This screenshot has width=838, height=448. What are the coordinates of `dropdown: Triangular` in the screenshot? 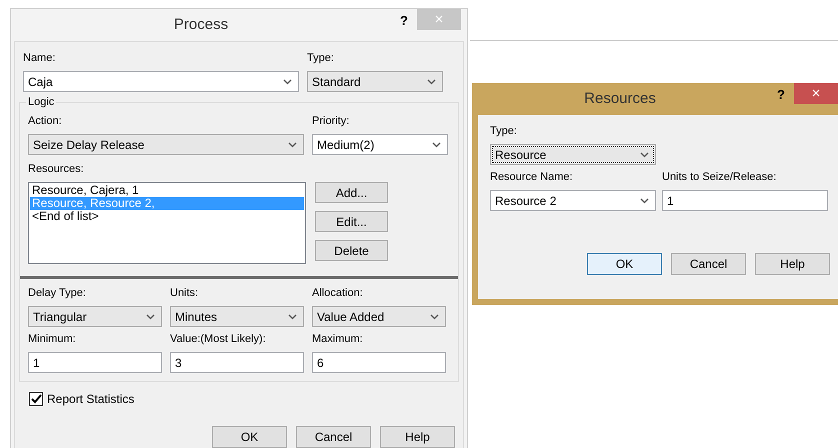 It's located at (95, 316).